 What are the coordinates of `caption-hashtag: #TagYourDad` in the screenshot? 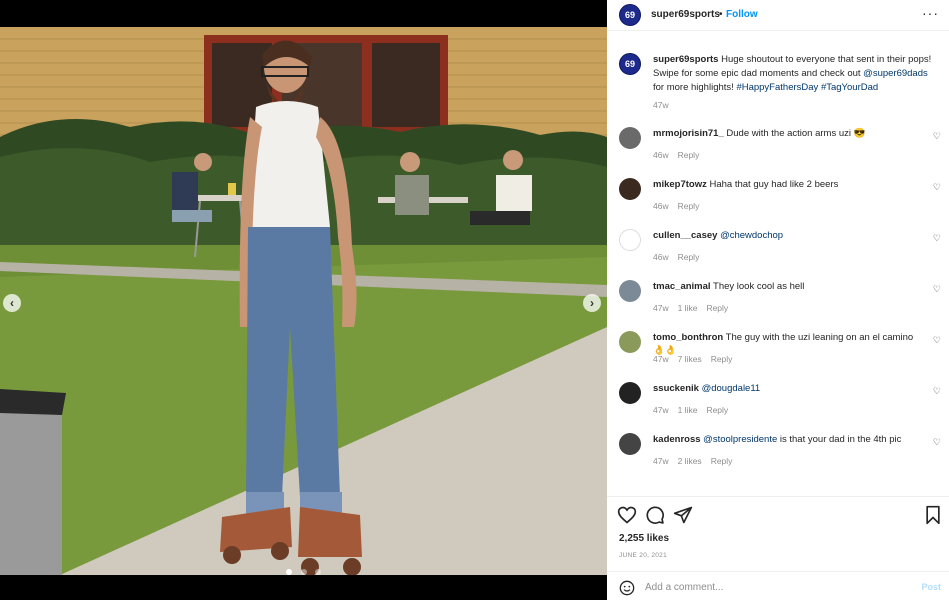 It's located at (849, 87).